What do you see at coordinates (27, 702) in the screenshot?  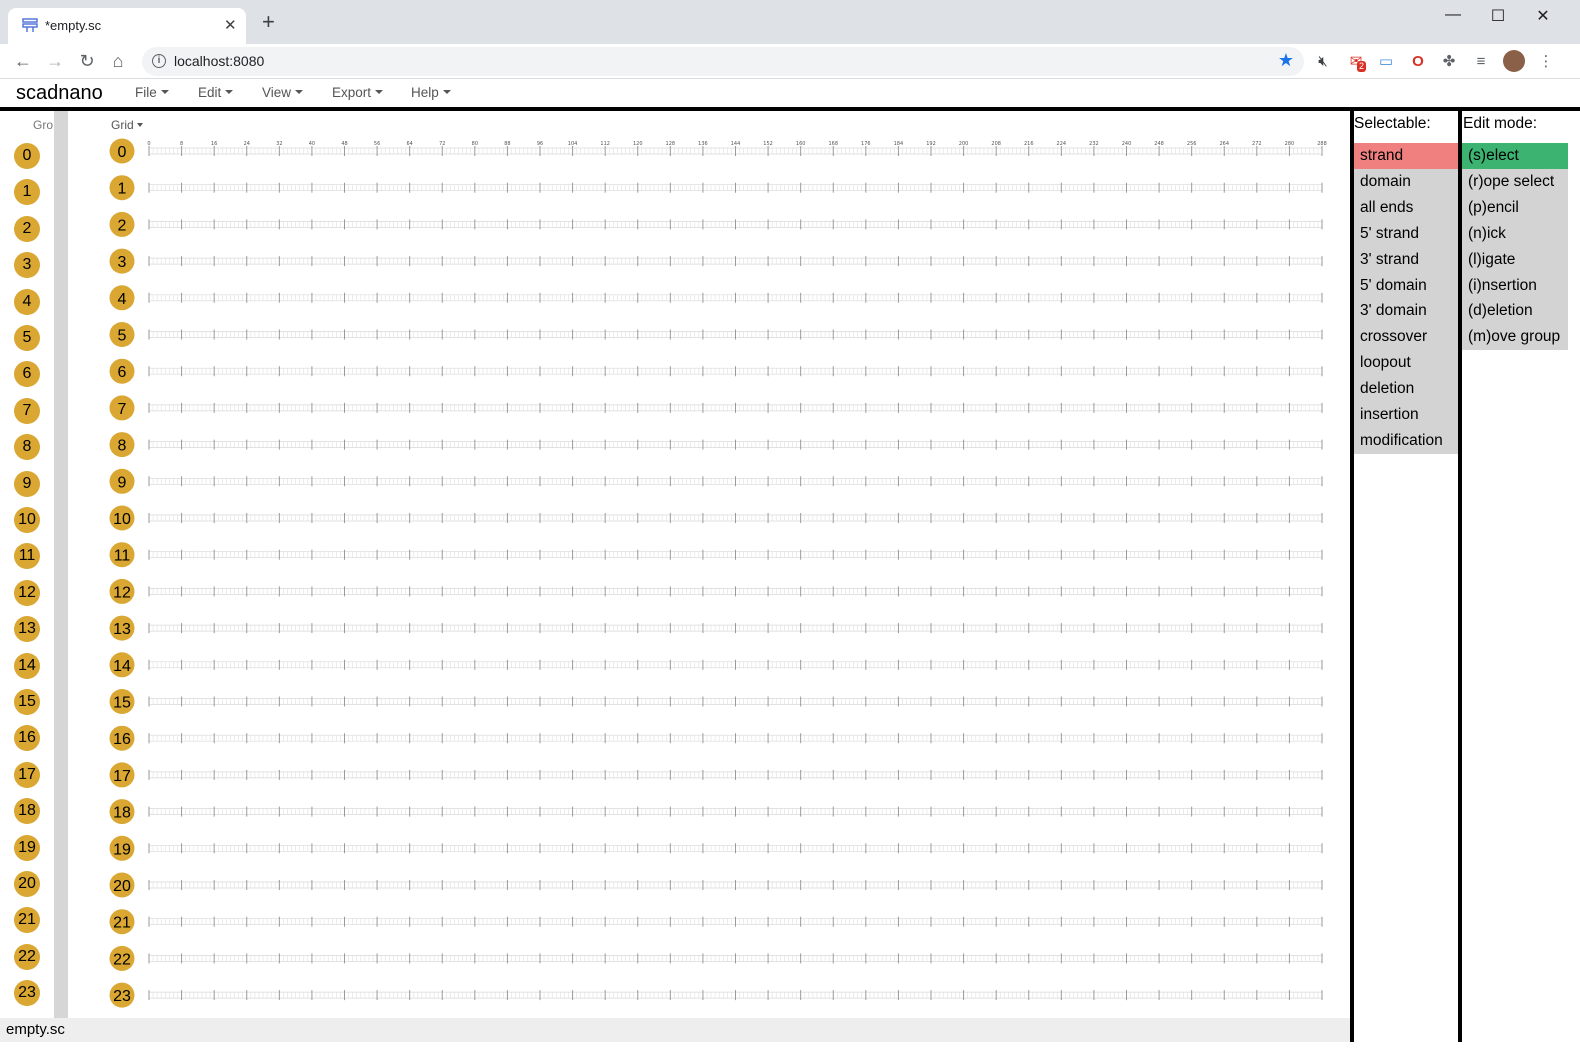 I see `side-helix-15: 15` at bounding box center [27, 702].